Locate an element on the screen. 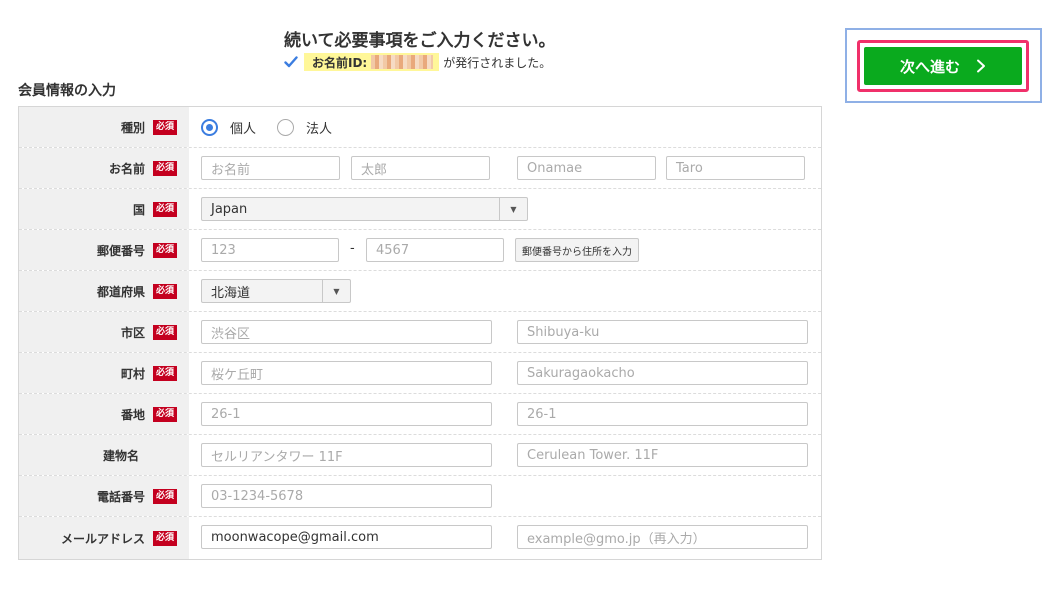 The height and width of the screenshot is (600, 1060). radio-corporate-label: 法人 is located at coordinates (319, 129).